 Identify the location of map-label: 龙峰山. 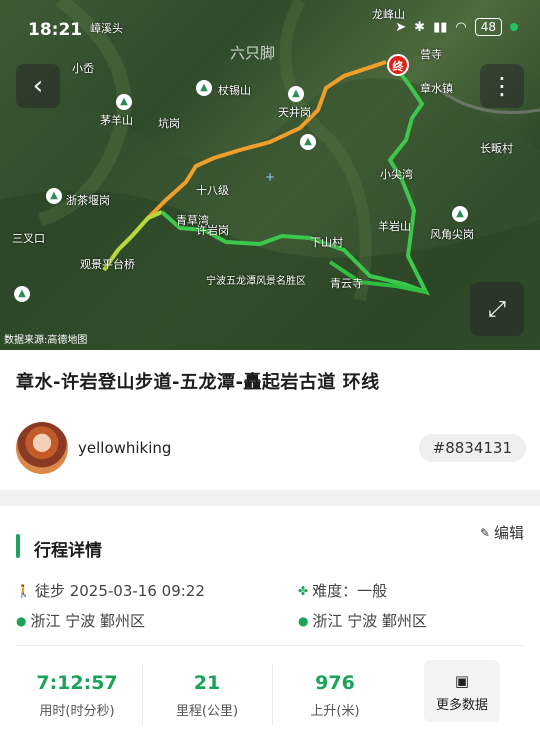
(388, 14).